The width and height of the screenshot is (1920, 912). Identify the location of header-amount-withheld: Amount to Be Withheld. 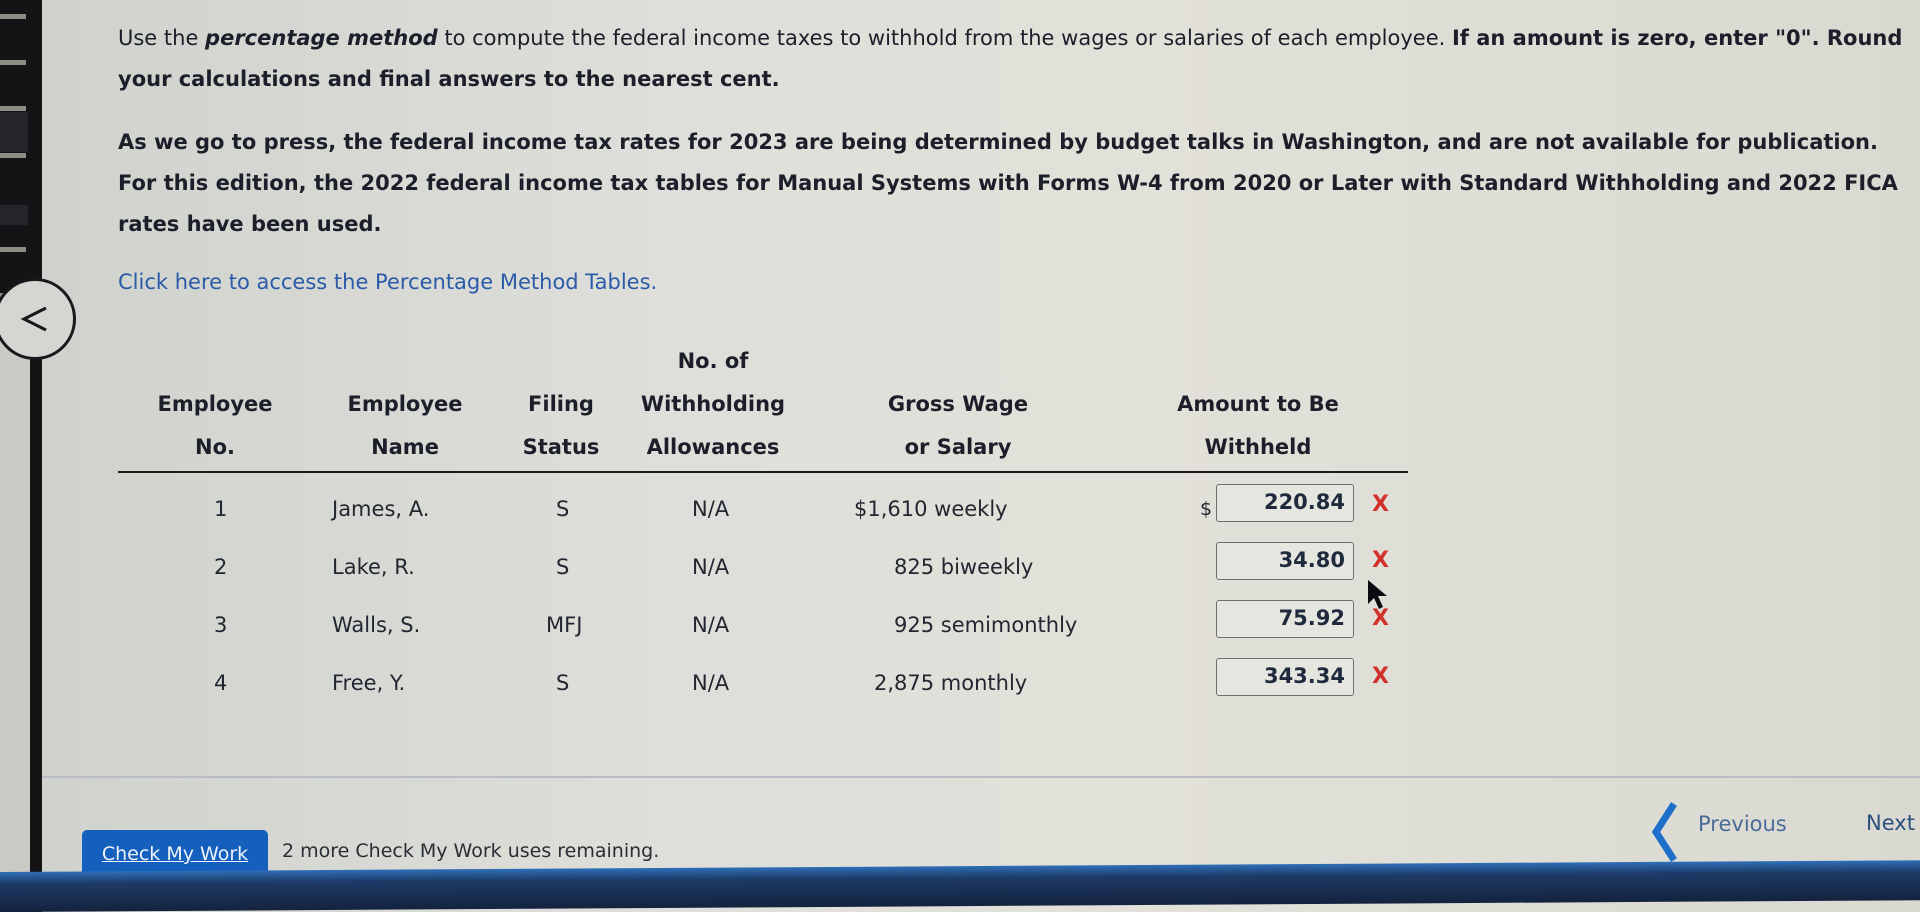
(1258, 426).